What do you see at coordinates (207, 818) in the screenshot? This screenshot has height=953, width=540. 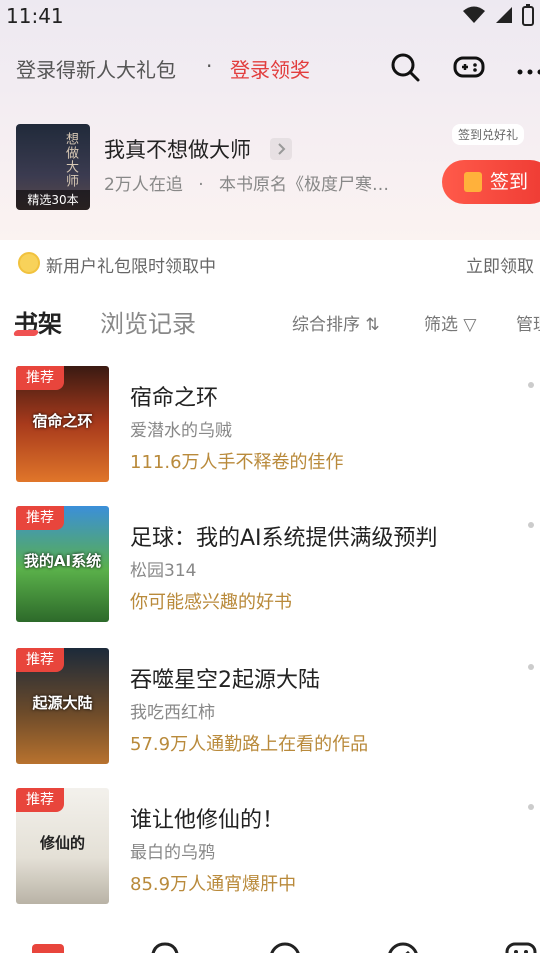 I see `book-title: 谁让他修仙的！` at bounding box center [207, 818].